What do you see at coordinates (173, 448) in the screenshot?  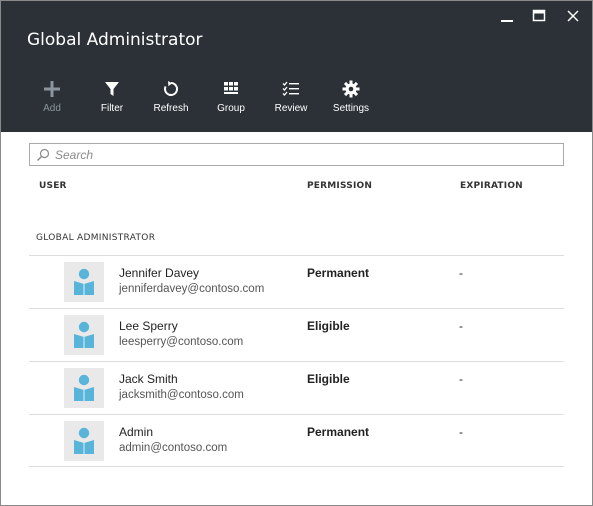 I see `user-email: admin@contoso.com` at bounding box center [173, 448].